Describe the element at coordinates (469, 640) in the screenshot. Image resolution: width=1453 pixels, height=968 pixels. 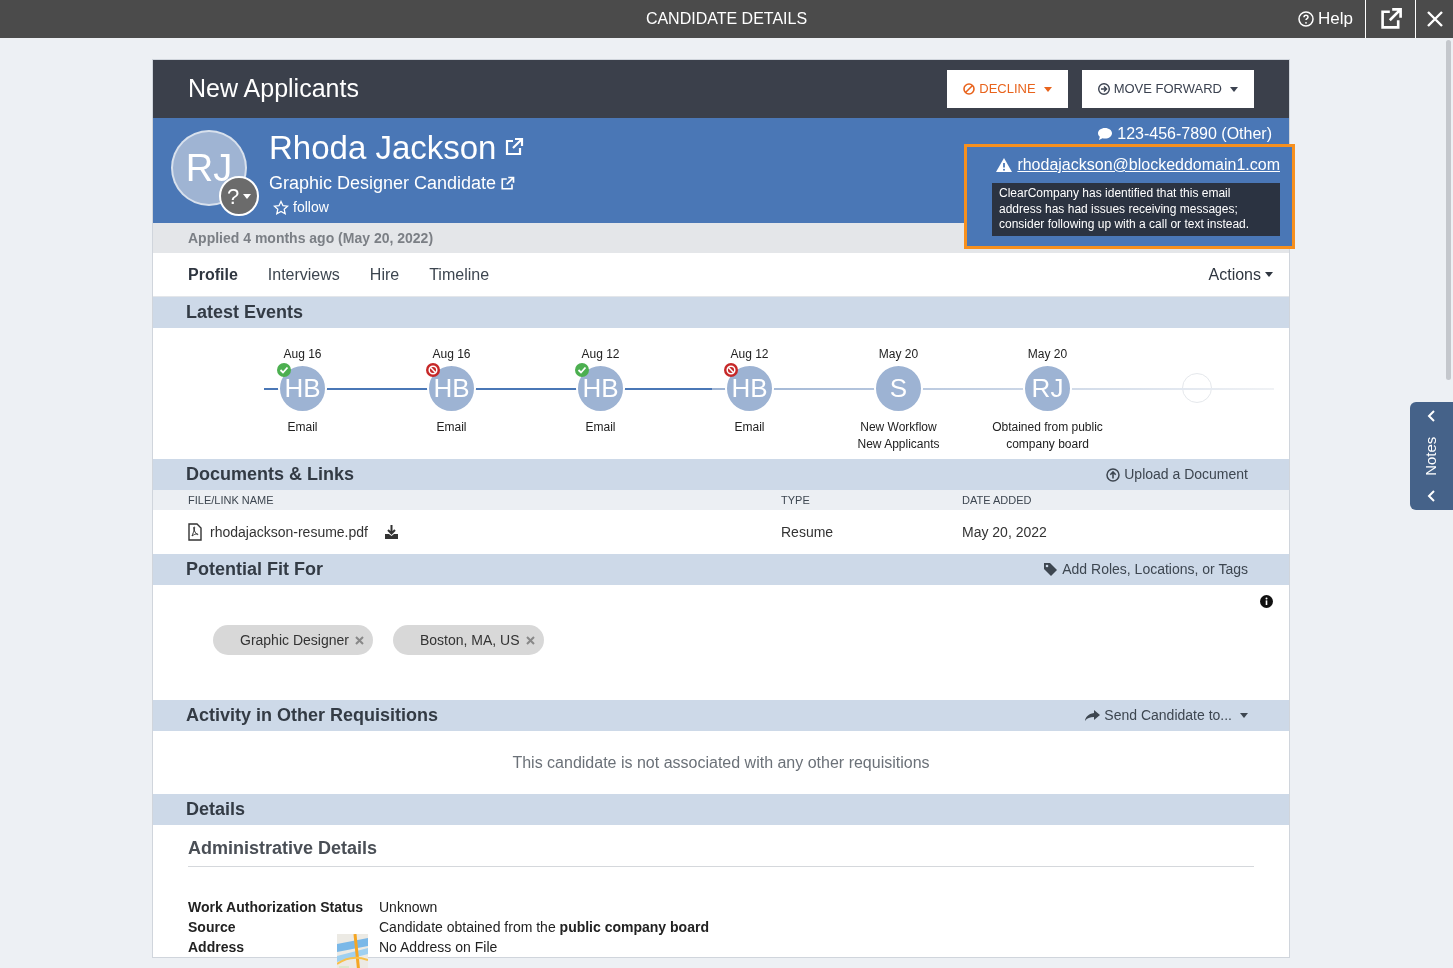
I see `tag-label: Boston, MA, US` at that location.